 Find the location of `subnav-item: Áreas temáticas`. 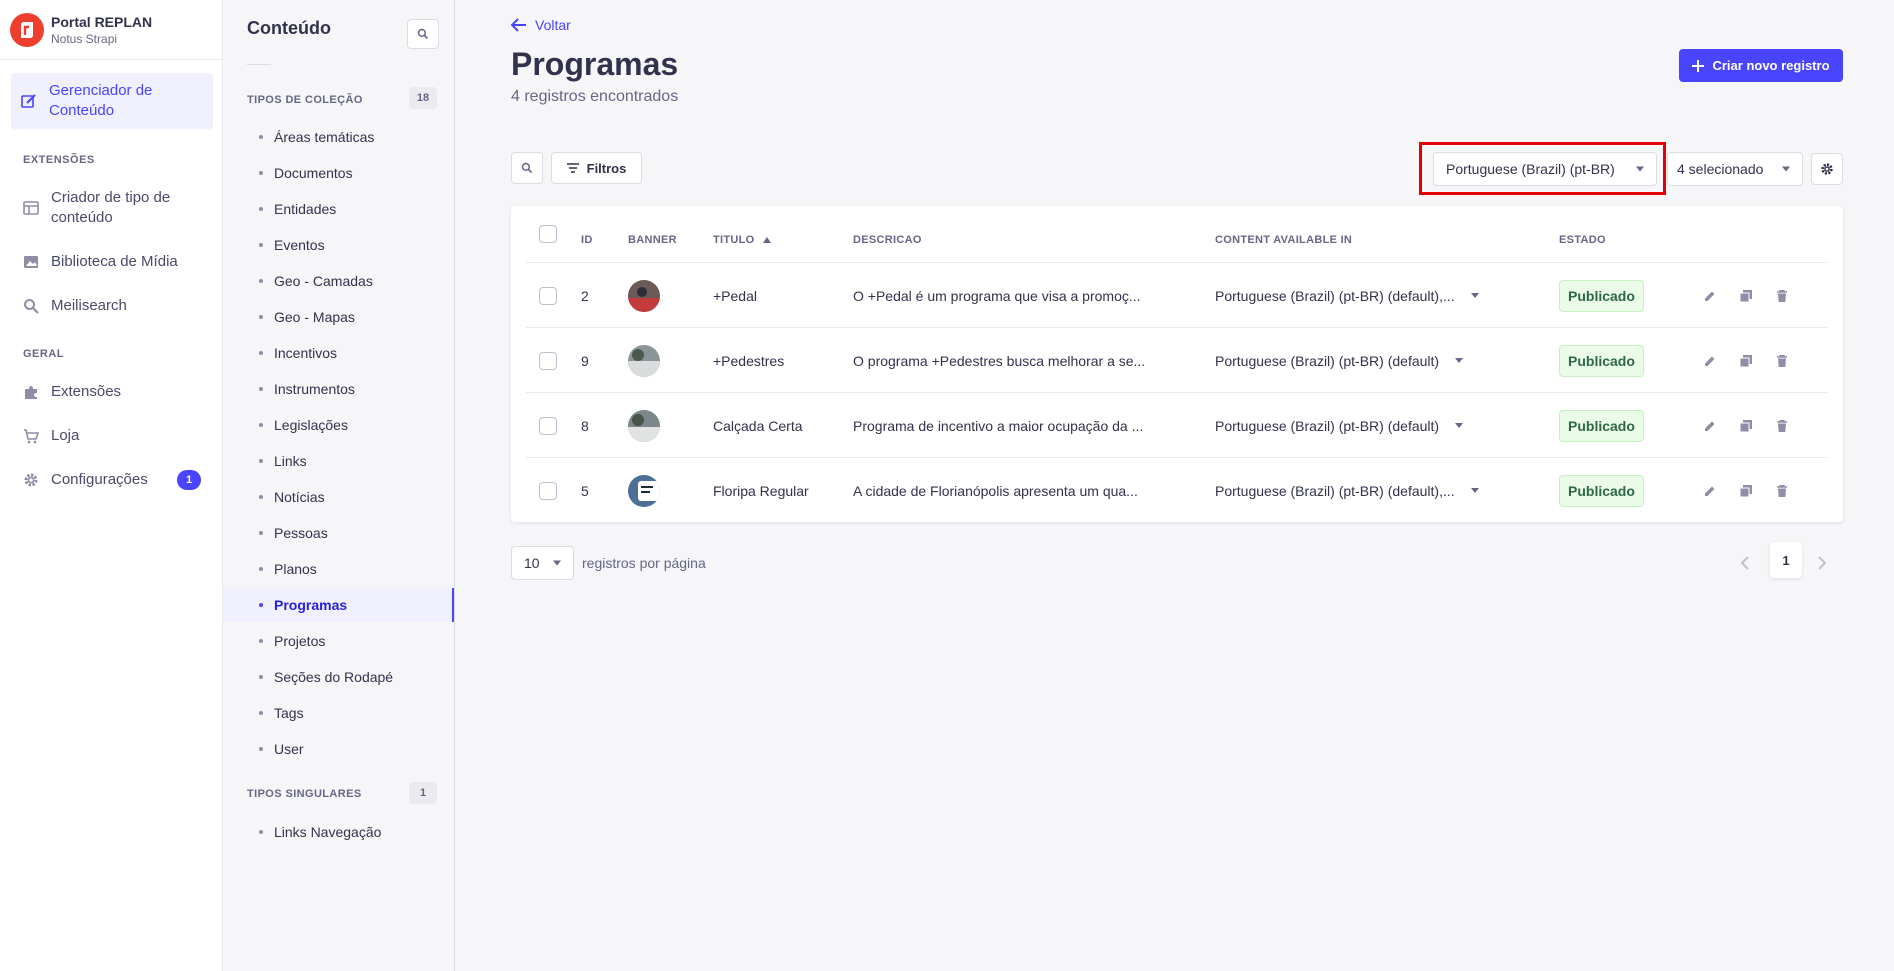

subnav-item: Áreas temáticas is located at coordinates (338, 137).